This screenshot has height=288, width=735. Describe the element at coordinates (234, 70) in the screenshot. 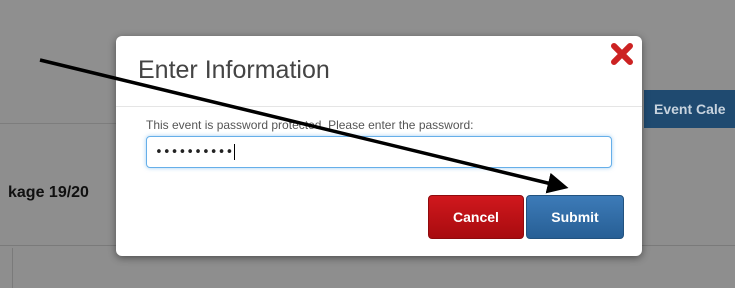

I see `dialog-title: Enter Information` at that location.